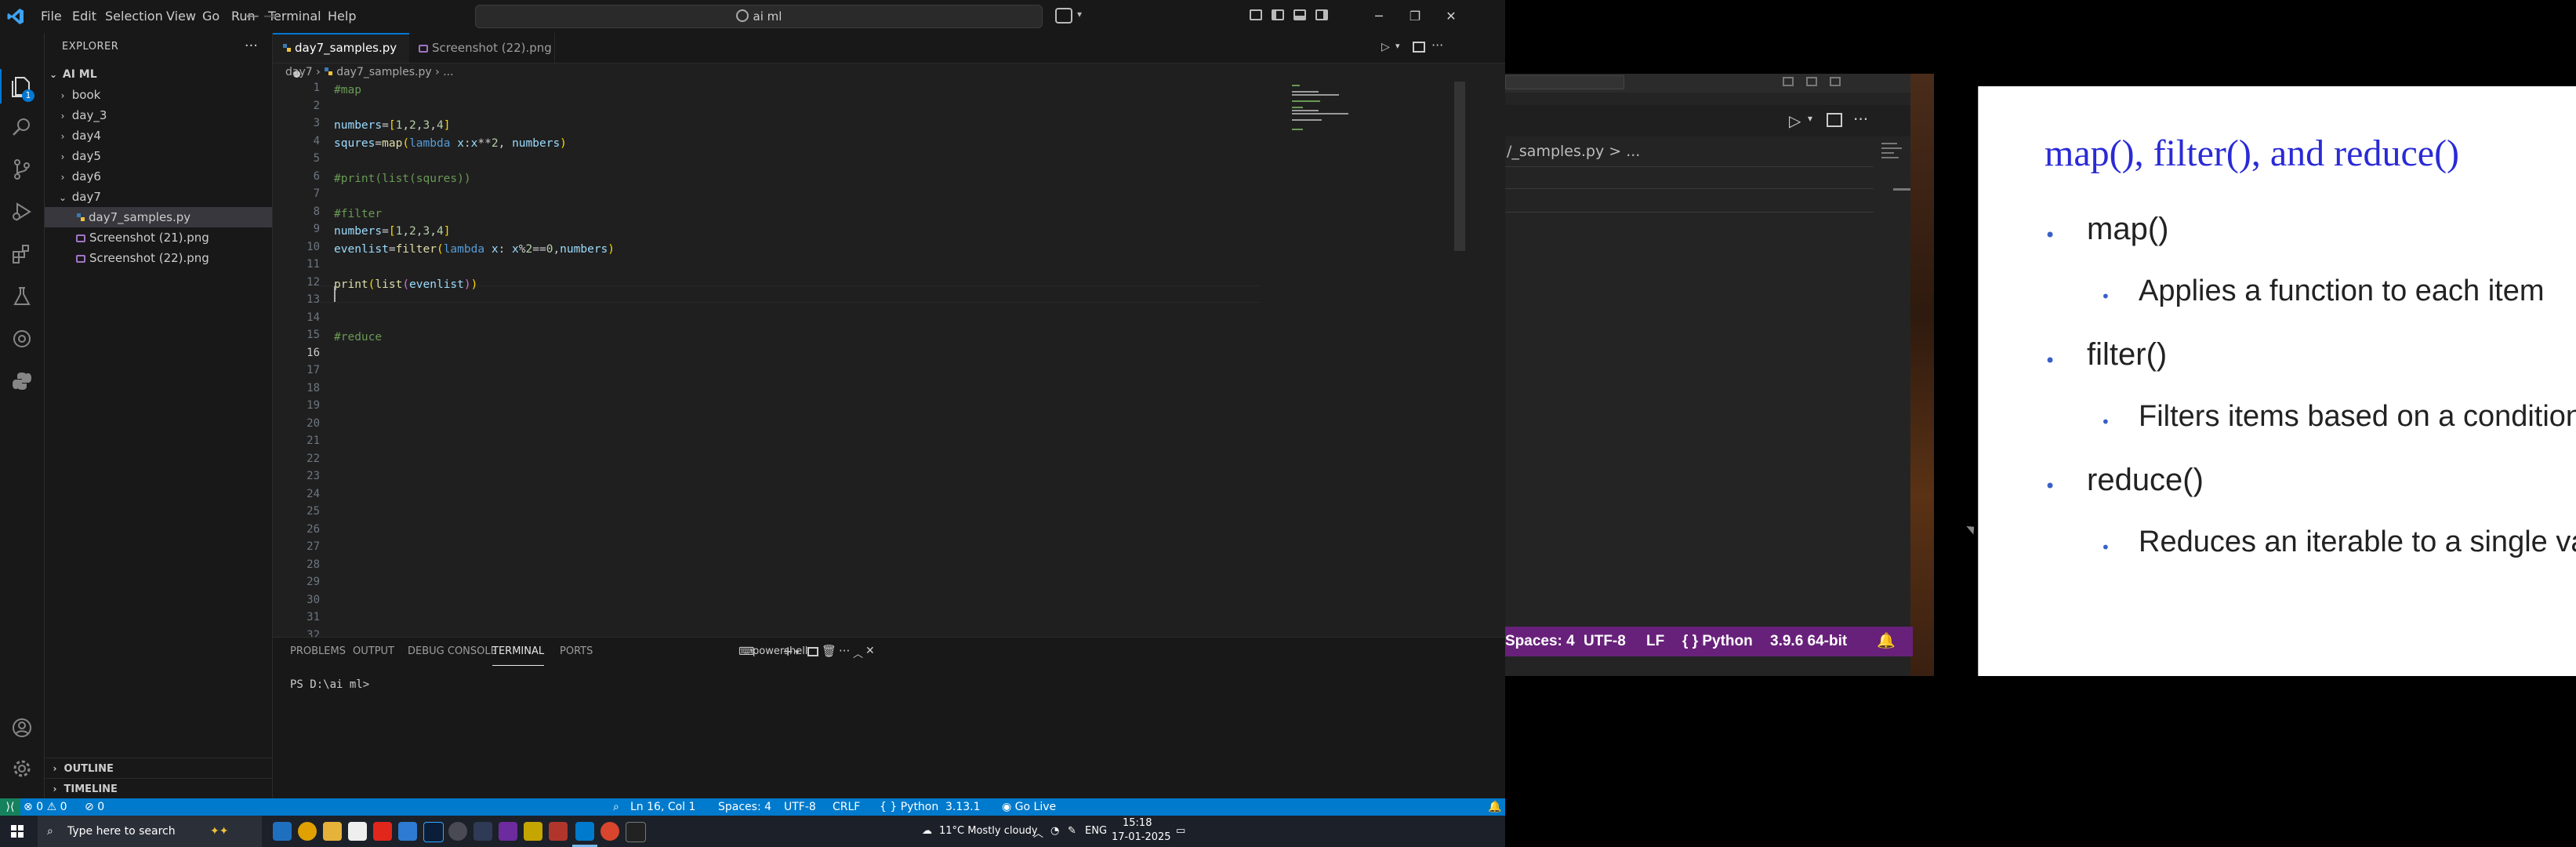 This screenshot has height=847, width=2576. I want to click on line-ending: CRLF, so click(847, 807).